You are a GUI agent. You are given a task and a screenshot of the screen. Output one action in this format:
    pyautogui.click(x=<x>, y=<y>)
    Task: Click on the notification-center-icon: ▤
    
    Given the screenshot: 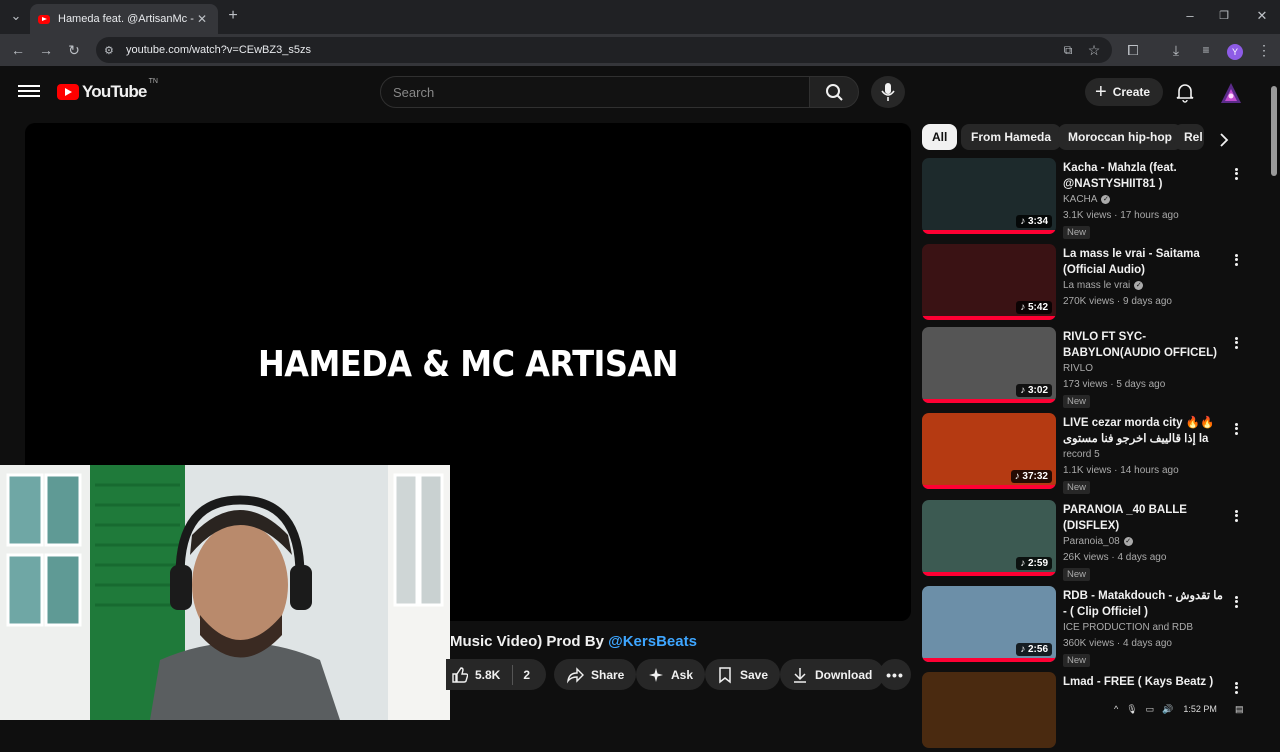 What is the action you would take?
    pyautogui.click(x=1239, y=709)
    